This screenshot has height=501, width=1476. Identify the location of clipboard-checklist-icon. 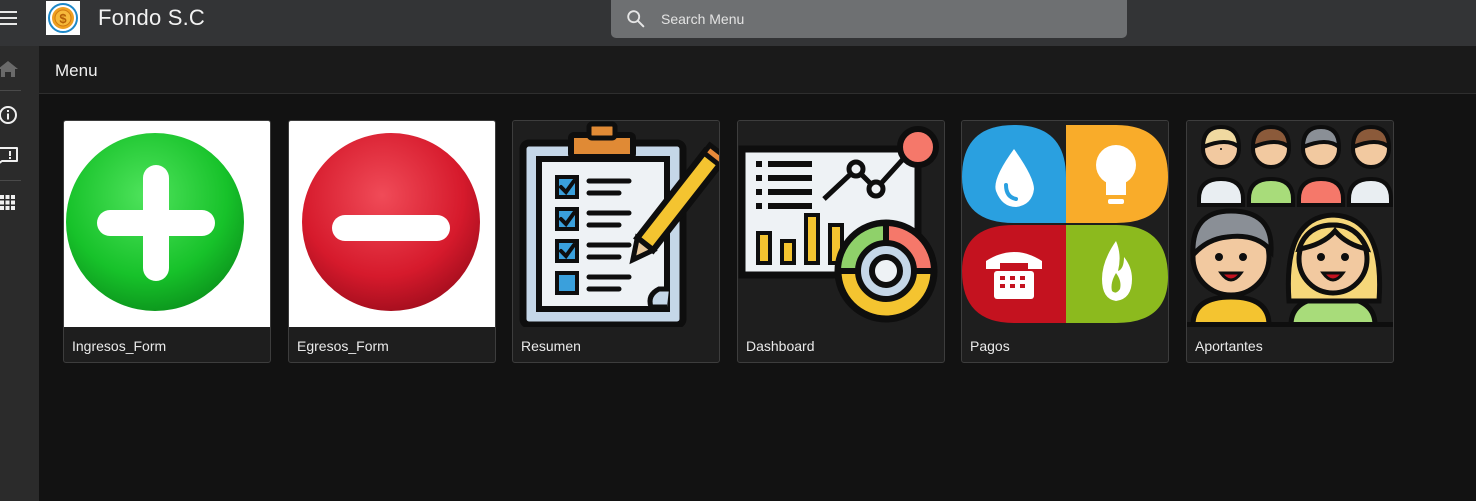
(616, 224).